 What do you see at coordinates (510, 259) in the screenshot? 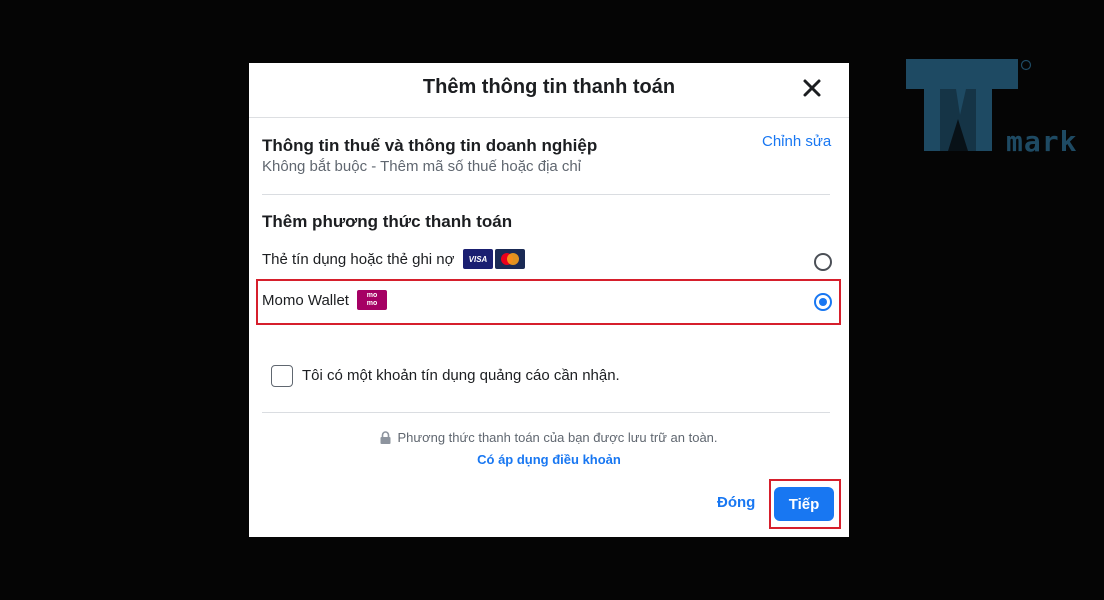
I see `mastercard-icon` at bounding box center [510, 259].